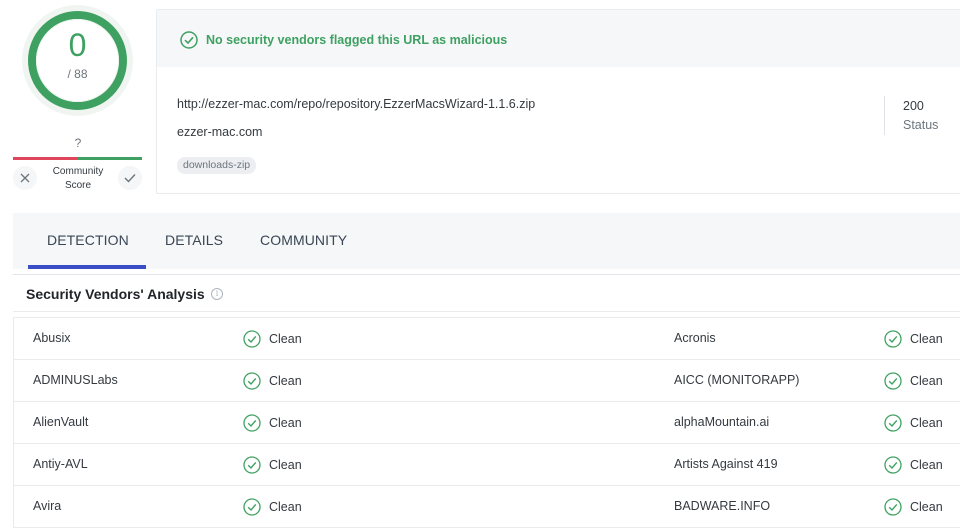 Image resolution: width=960 pixels, height=529 pixels. Describe the element at coordinates (217, 294) in the screenshot. I see `info-icon: i` at that location.